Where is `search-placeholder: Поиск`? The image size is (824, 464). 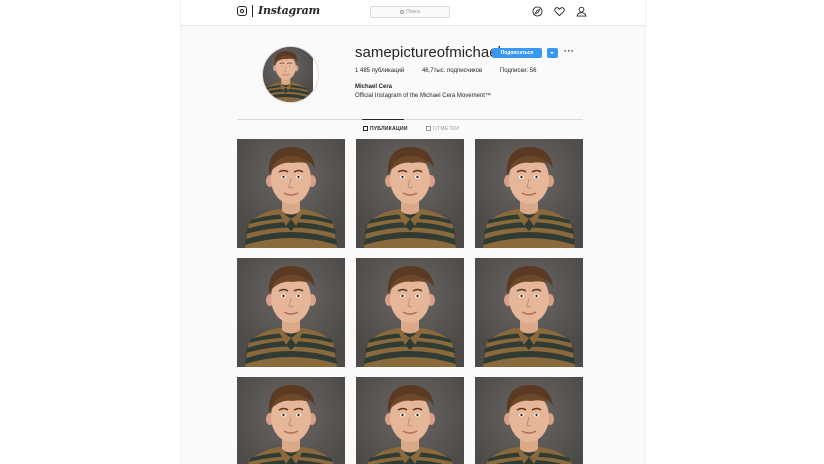
search-placeholder: Поиск is located at coordinates (413, 12).